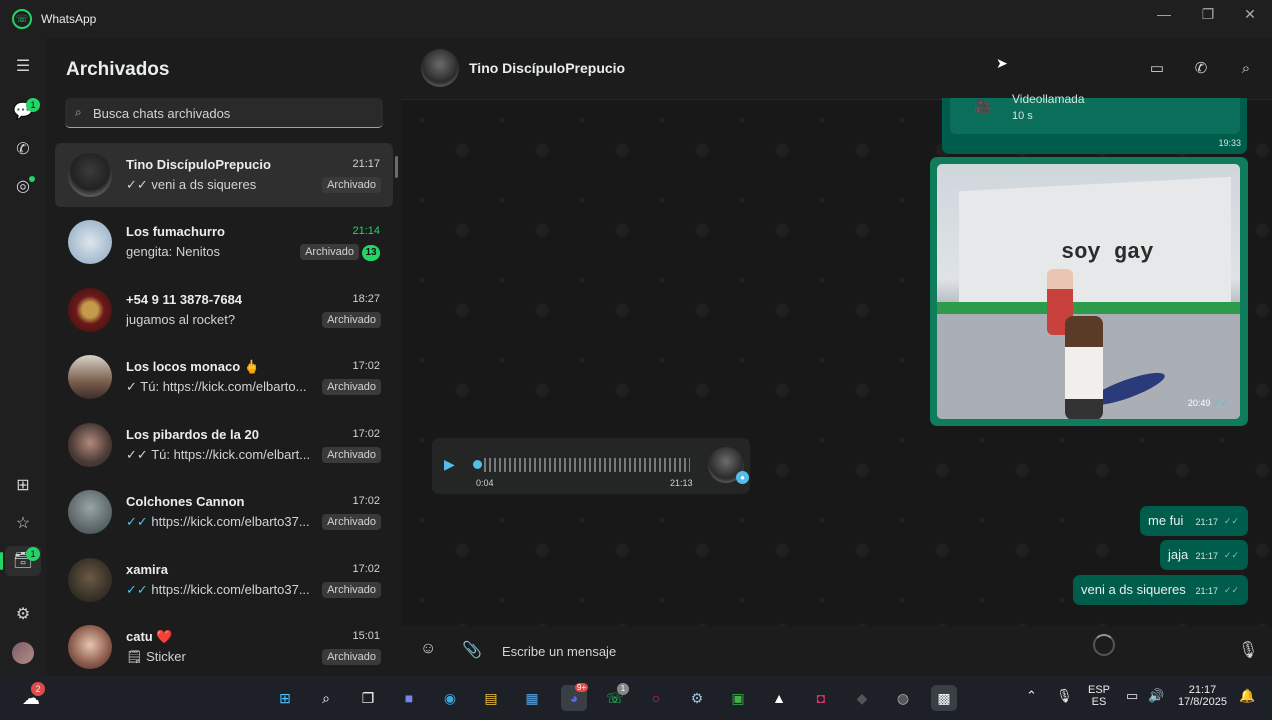 The image size is (1272, 720). What do you see at coordinates (33, 554) in the screenshot?
I see `archived-badge: 1` at bounding box center [33, 554].